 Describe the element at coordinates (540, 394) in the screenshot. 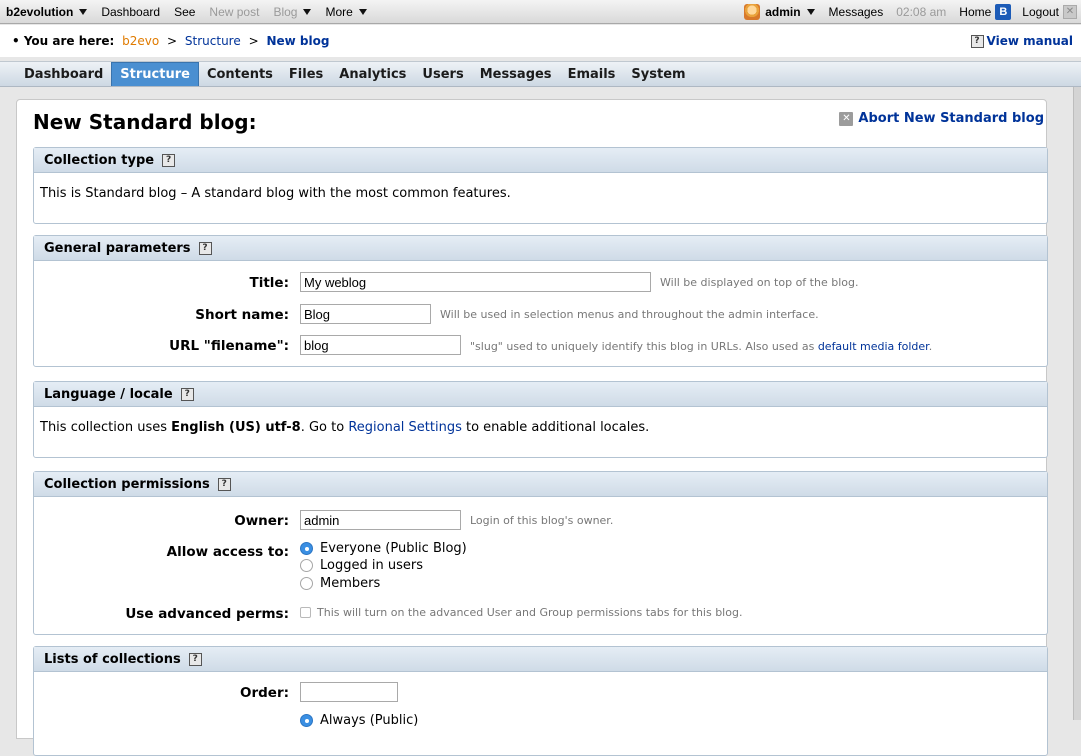

I see `section-header: Language / locale ?` at that location.